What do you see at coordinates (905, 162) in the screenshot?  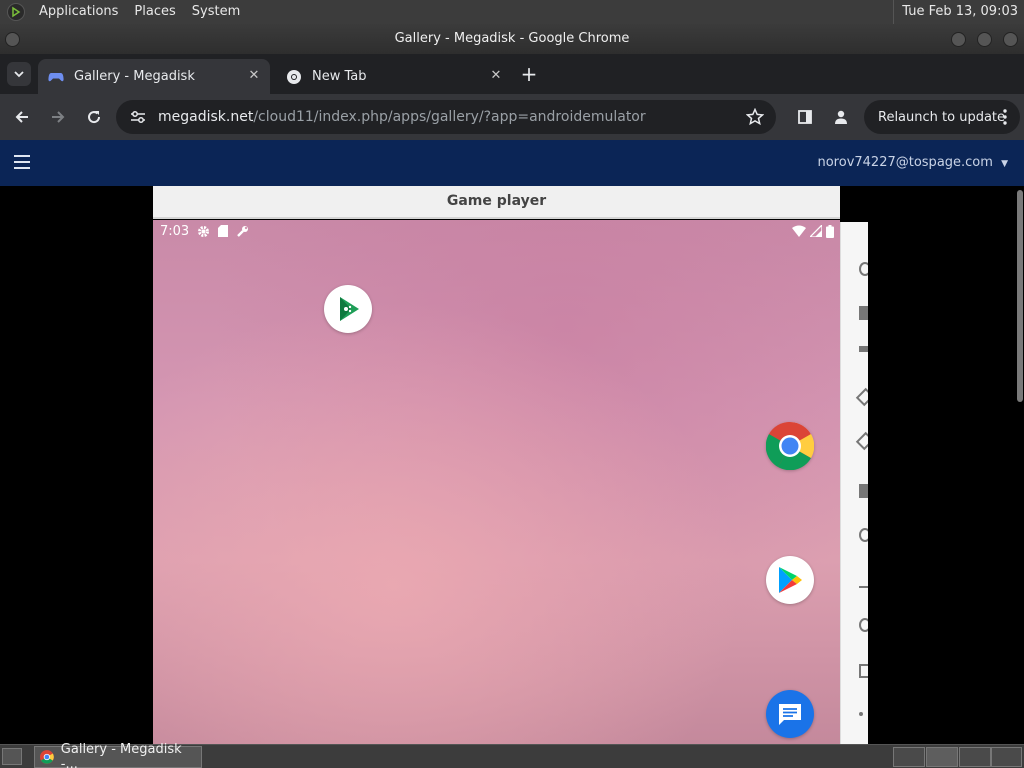 I see `account-email: norov74227@tospage.com` at bounding box center [905, 162].